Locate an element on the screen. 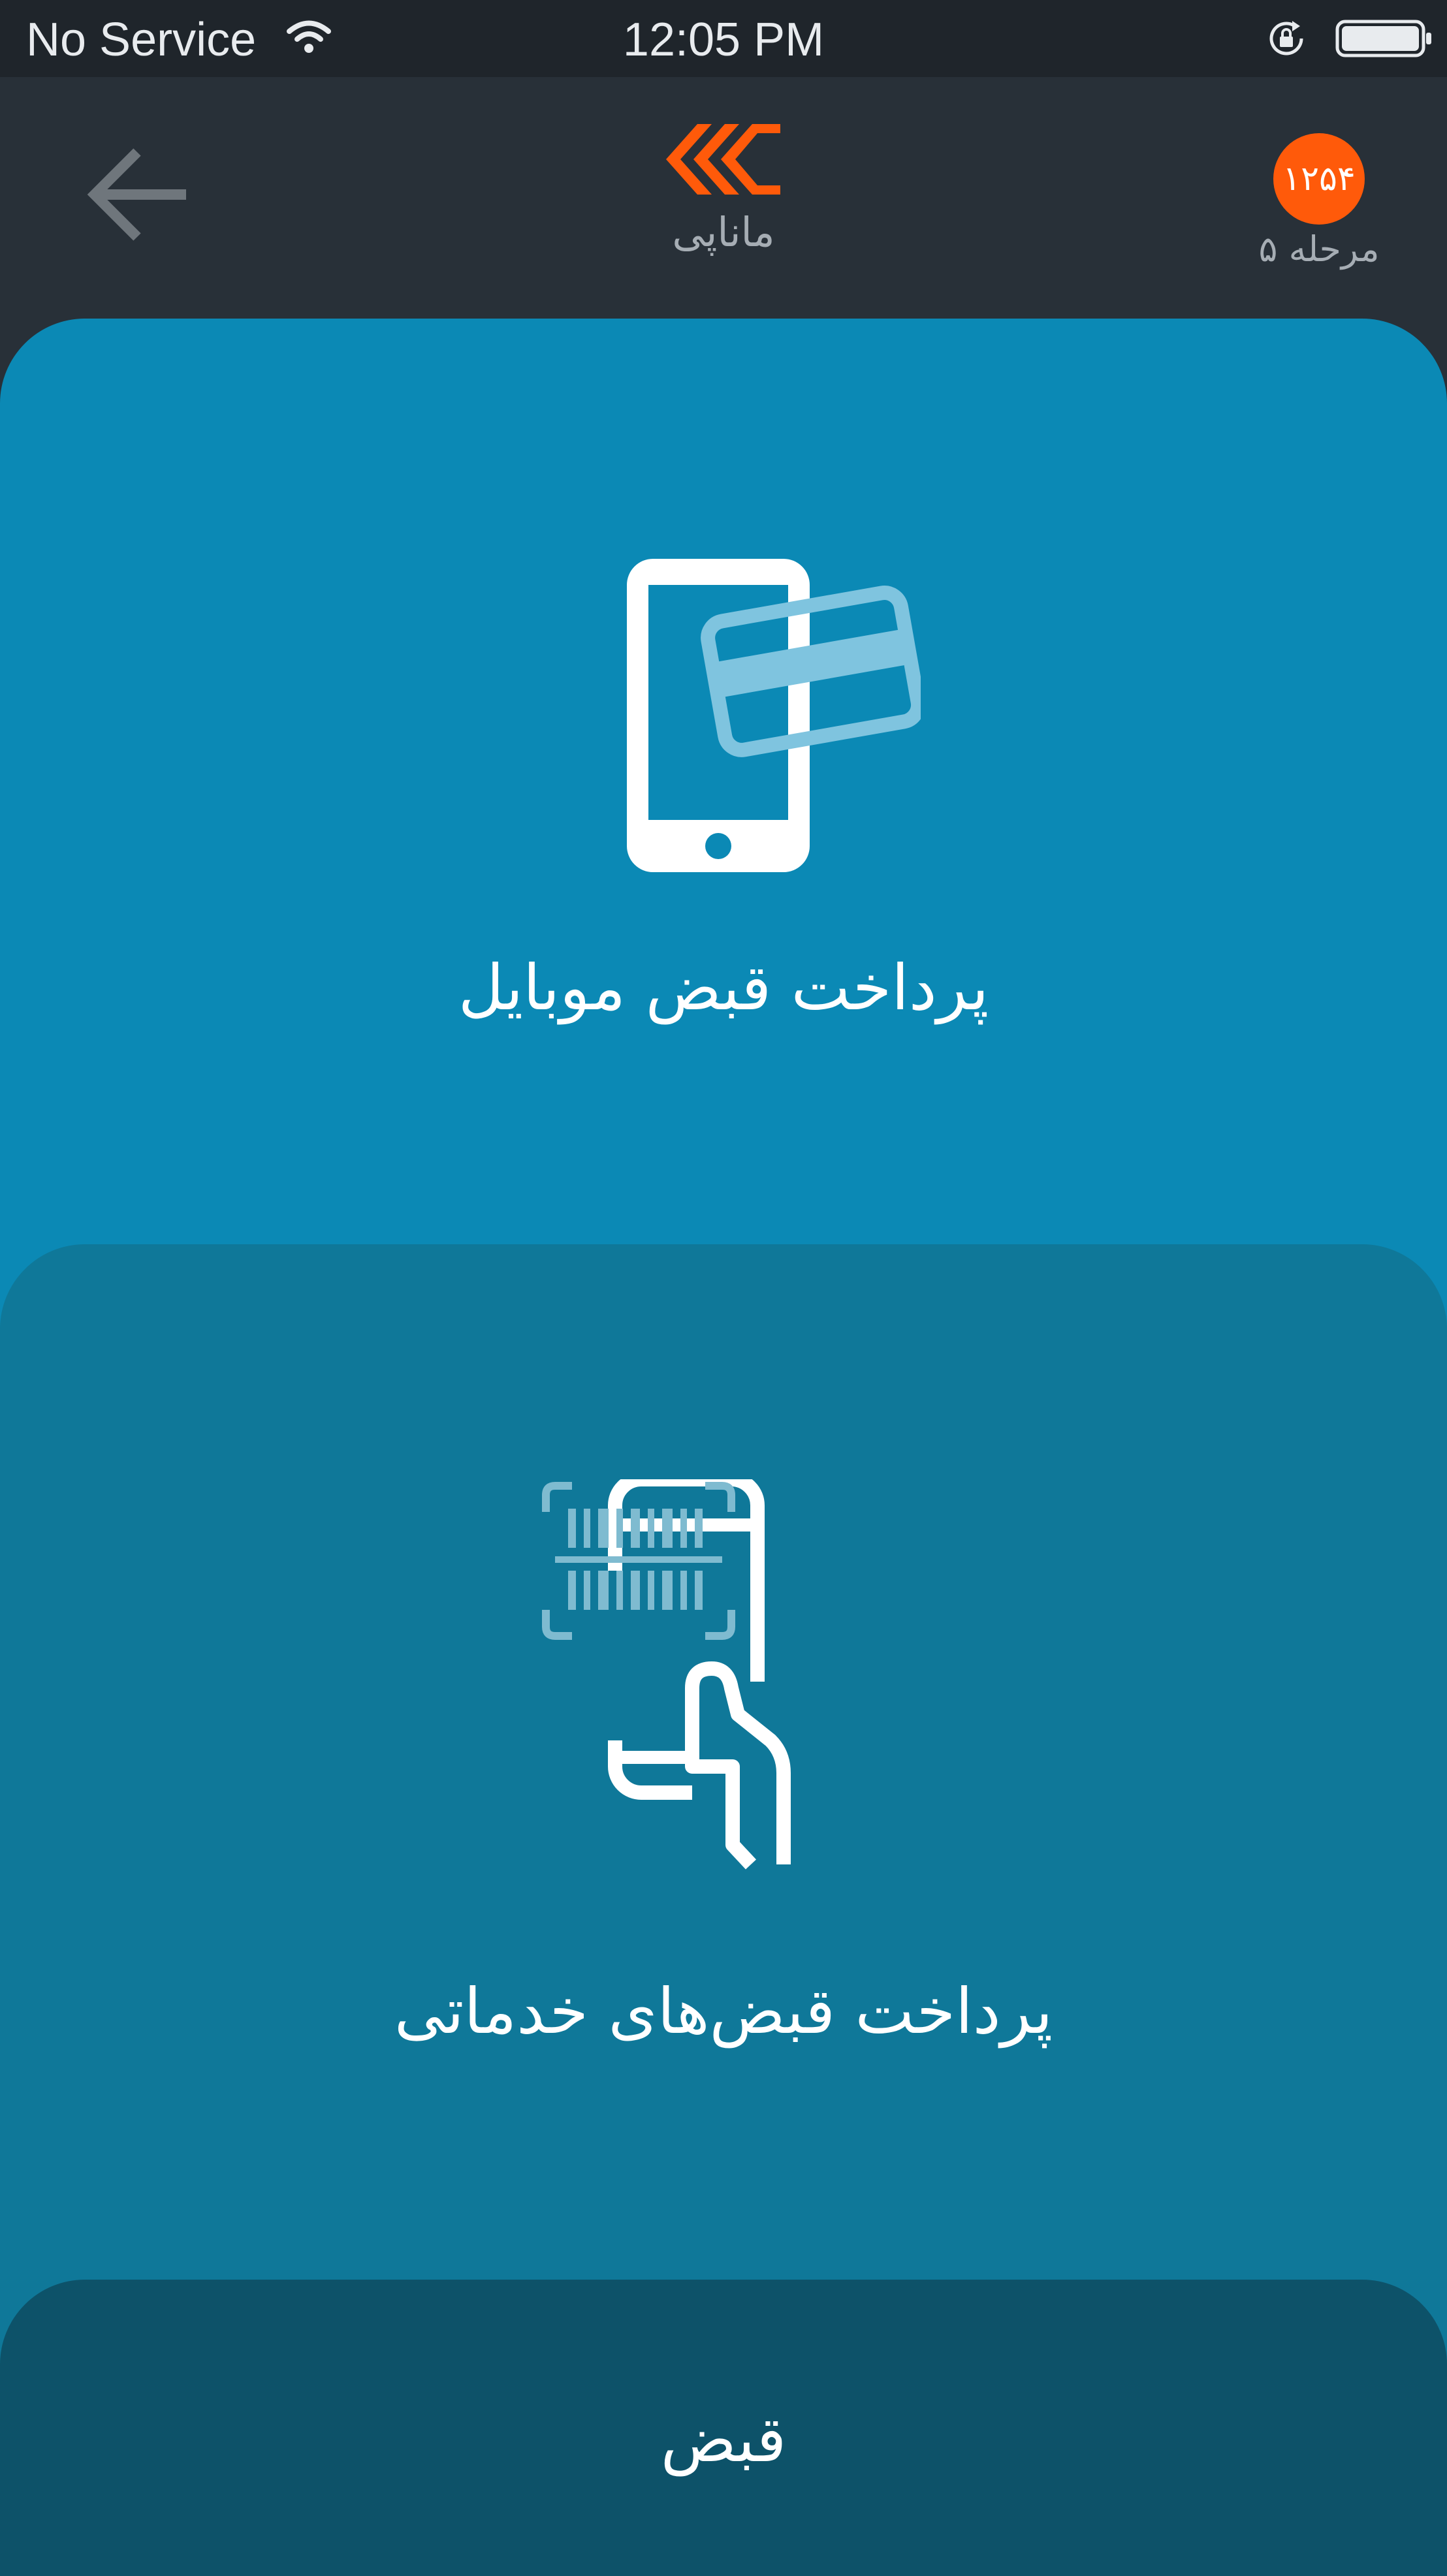 Image resolution: width=1447 pixels, height=2576 pixels. barcode-scan-phone-icon is located at coordinates (666, 1674).